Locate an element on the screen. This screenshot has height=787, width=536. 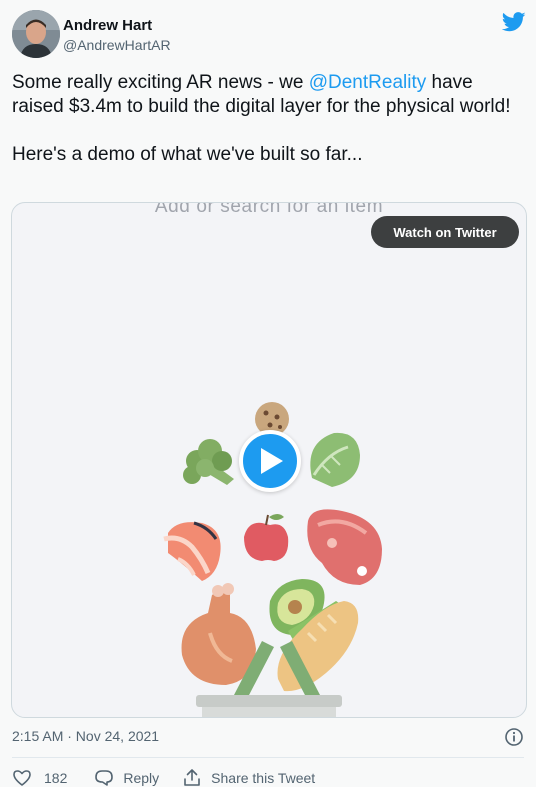
heart-icon is located at coordinates (22, 778).